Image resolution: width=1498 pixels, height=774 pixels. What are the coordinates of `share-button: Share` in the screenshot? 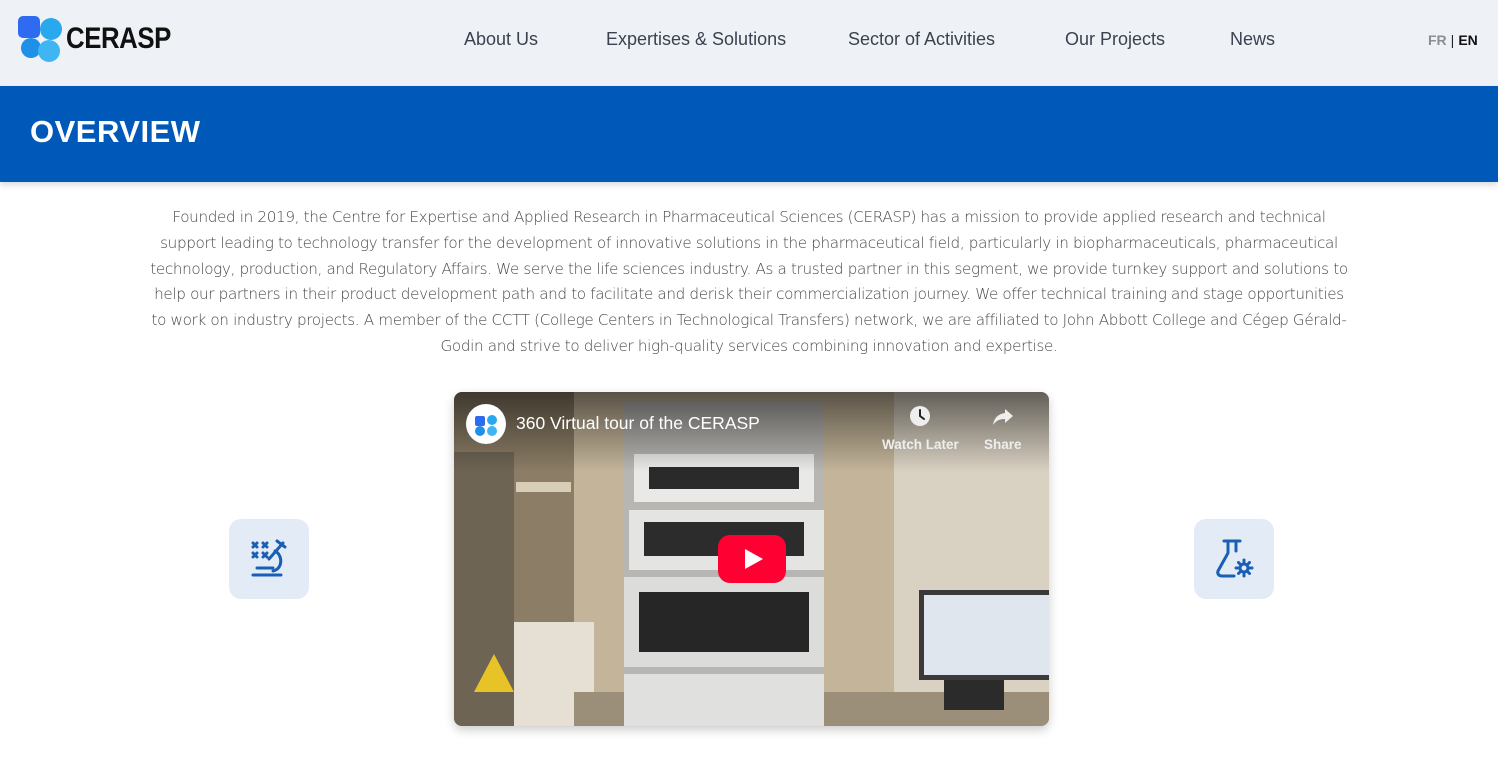 It's located at (1003, 428).